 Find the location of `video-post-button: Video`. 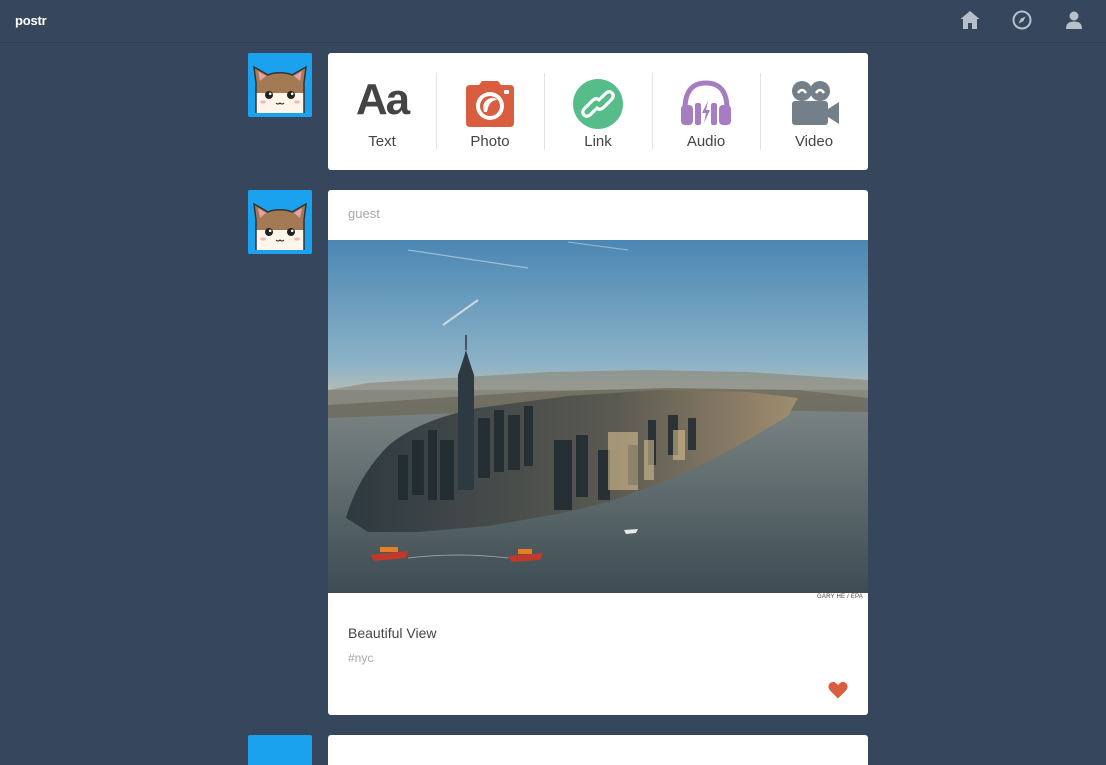

video-post-button: Video is located at coordinates (814, 111).